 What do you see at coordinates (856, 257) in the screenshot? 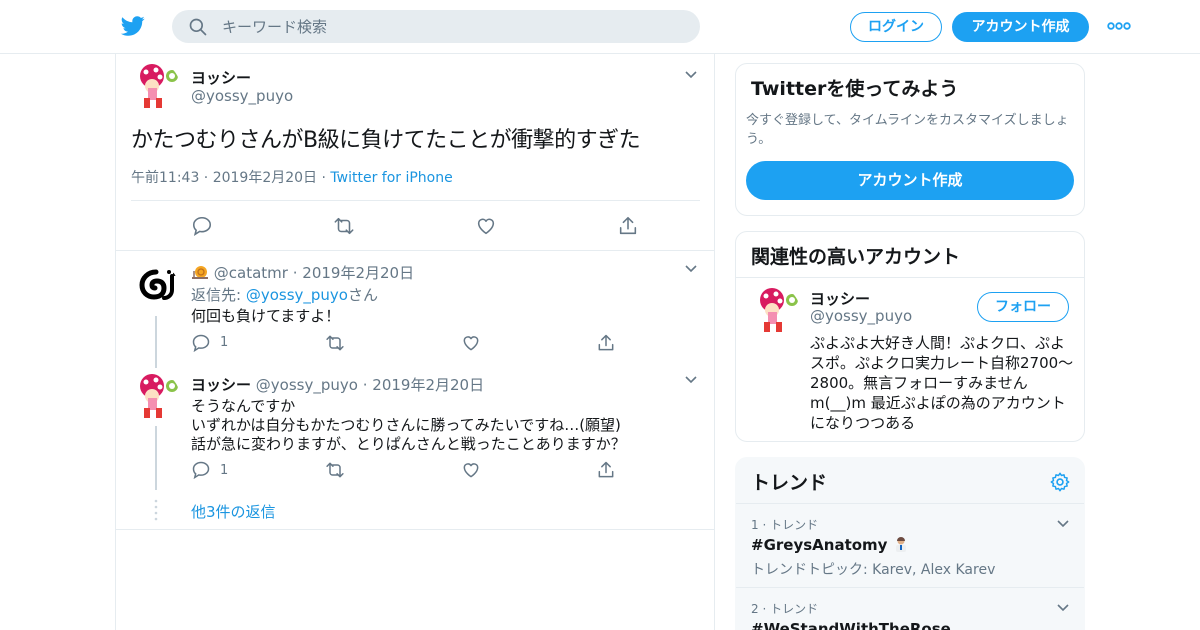
I see `related-accounts-title: 関連性の高いアカウント` at bounding box center [856, 257].